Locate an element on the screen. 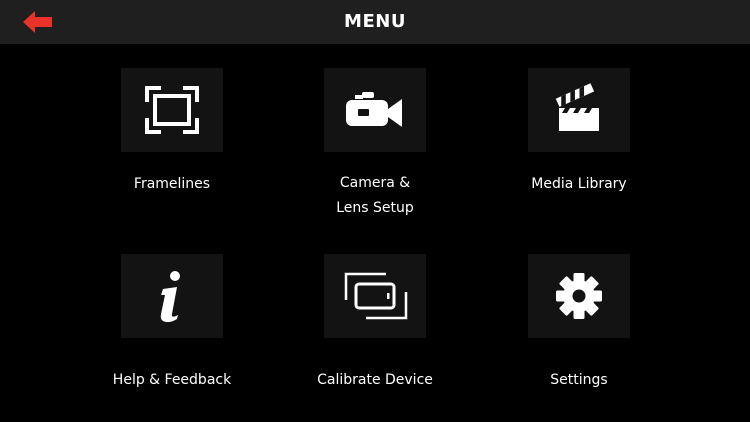  page-title: MENU is located at coordinates (375, 21).